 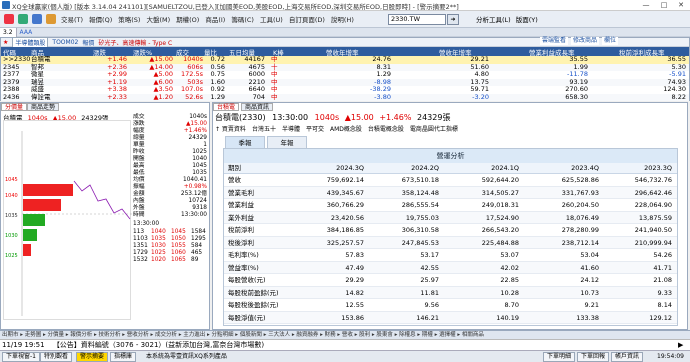 I want to click on cell-code: 2436, so click(x=11, y=96).